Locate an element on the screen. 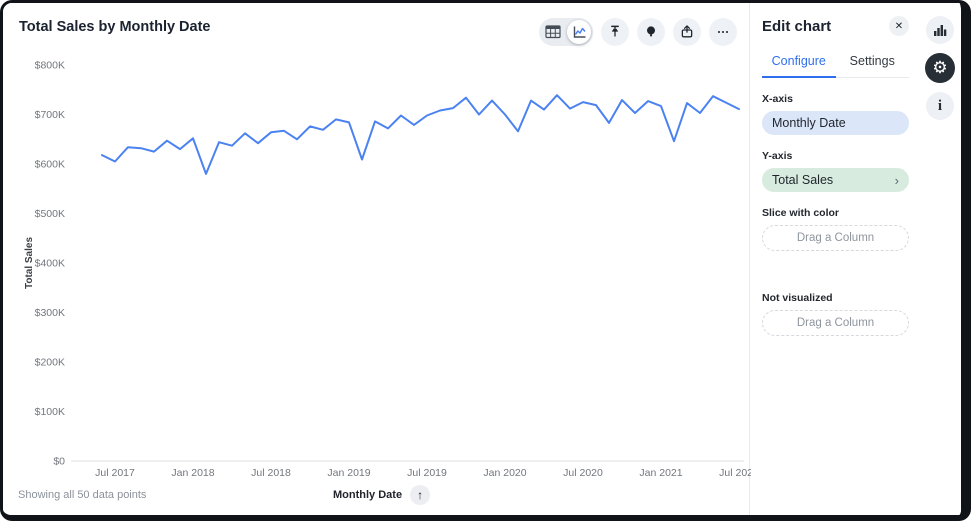 The image size is (971, 521). chart-type-rail-button is located at coordinates (940, 30).